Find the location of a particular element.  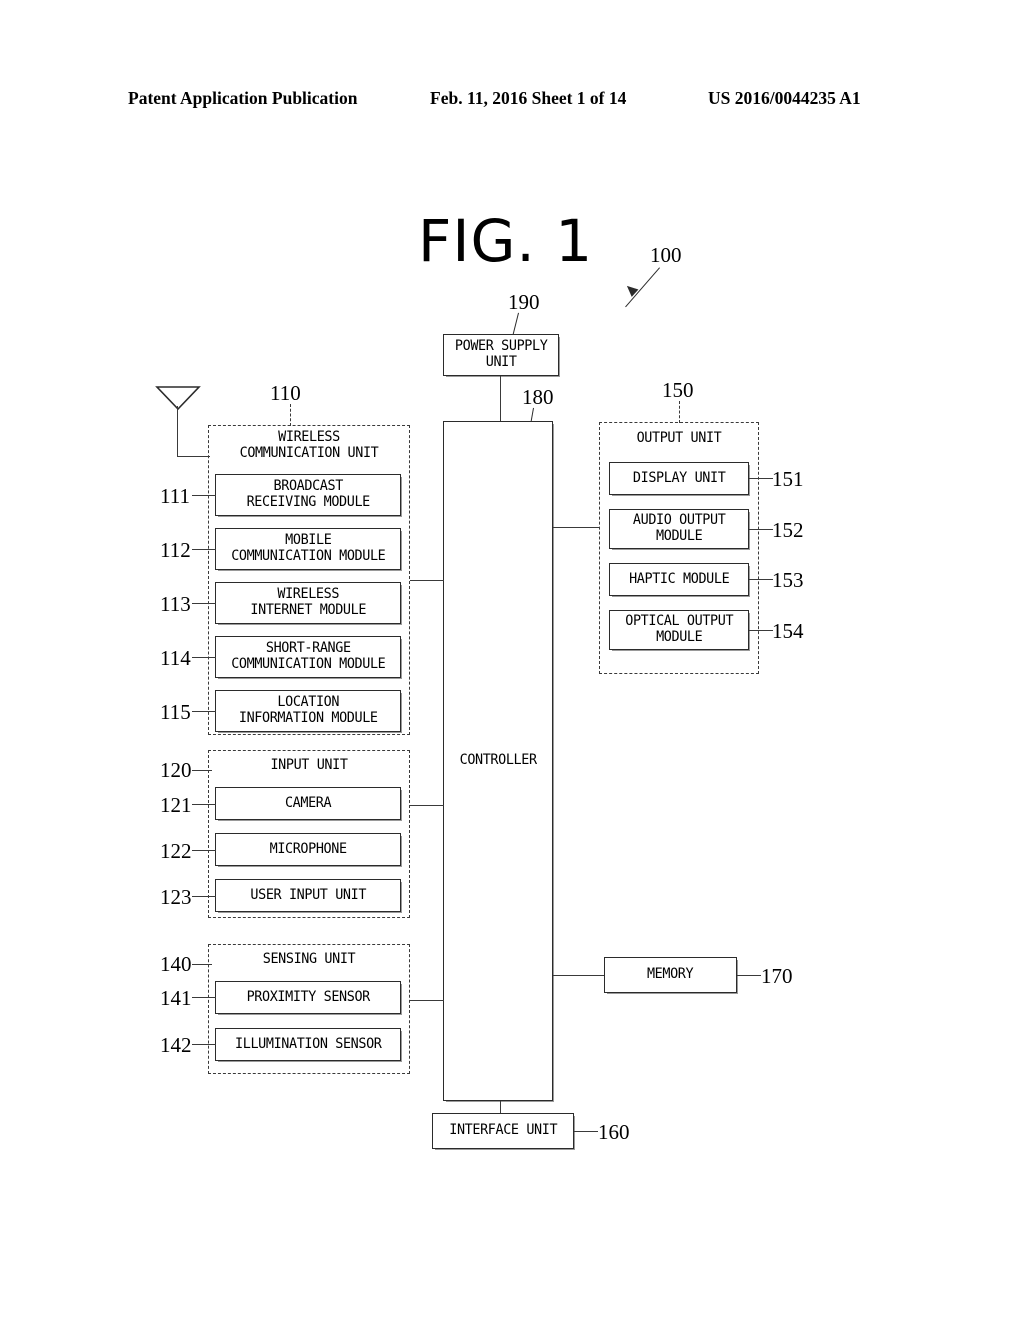

ref-122-leader is located at coordinates (204, 851).